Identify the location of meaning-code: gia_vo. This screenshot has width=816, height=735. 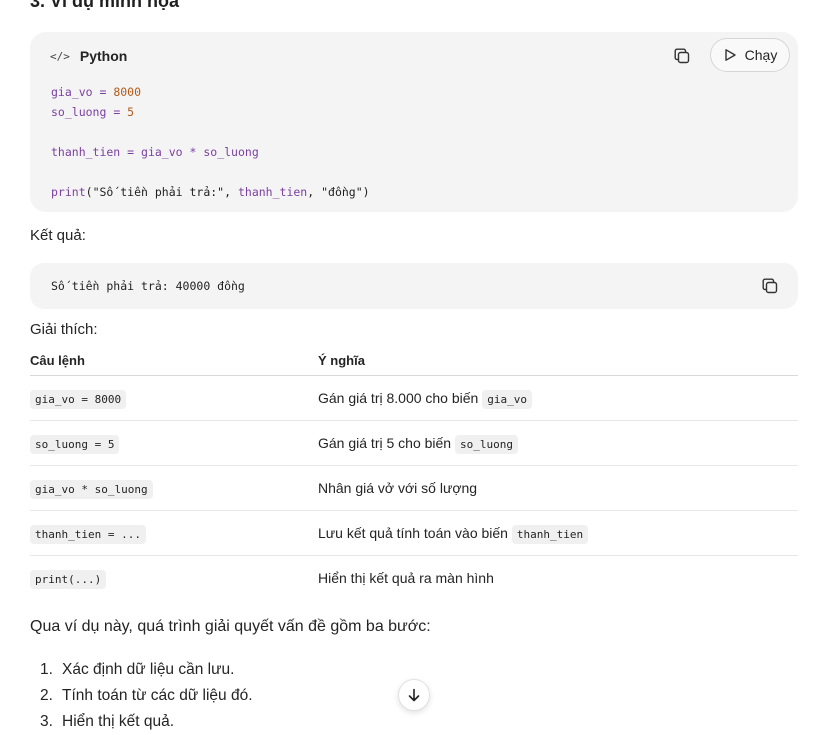
(507, 399).